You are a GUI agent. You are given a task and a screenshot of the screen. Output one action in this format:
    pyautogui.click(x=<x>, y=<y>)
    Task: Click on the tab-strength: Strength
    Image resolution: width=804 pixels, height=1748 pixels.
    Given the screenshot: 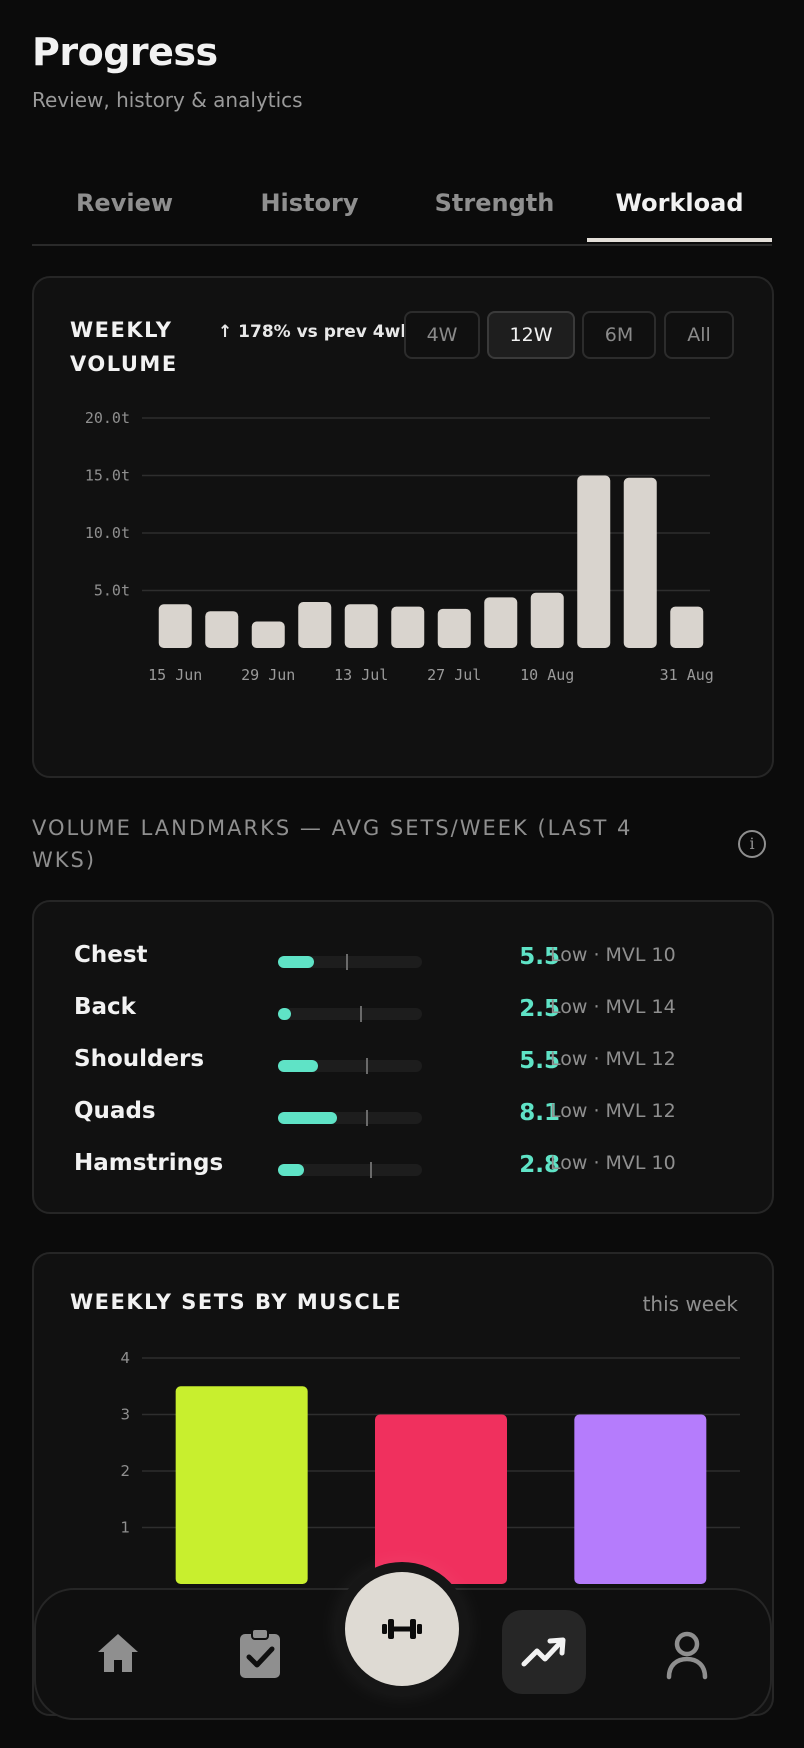 What is the action you would take?
    pyautogui.click(x=494, y=210)
    